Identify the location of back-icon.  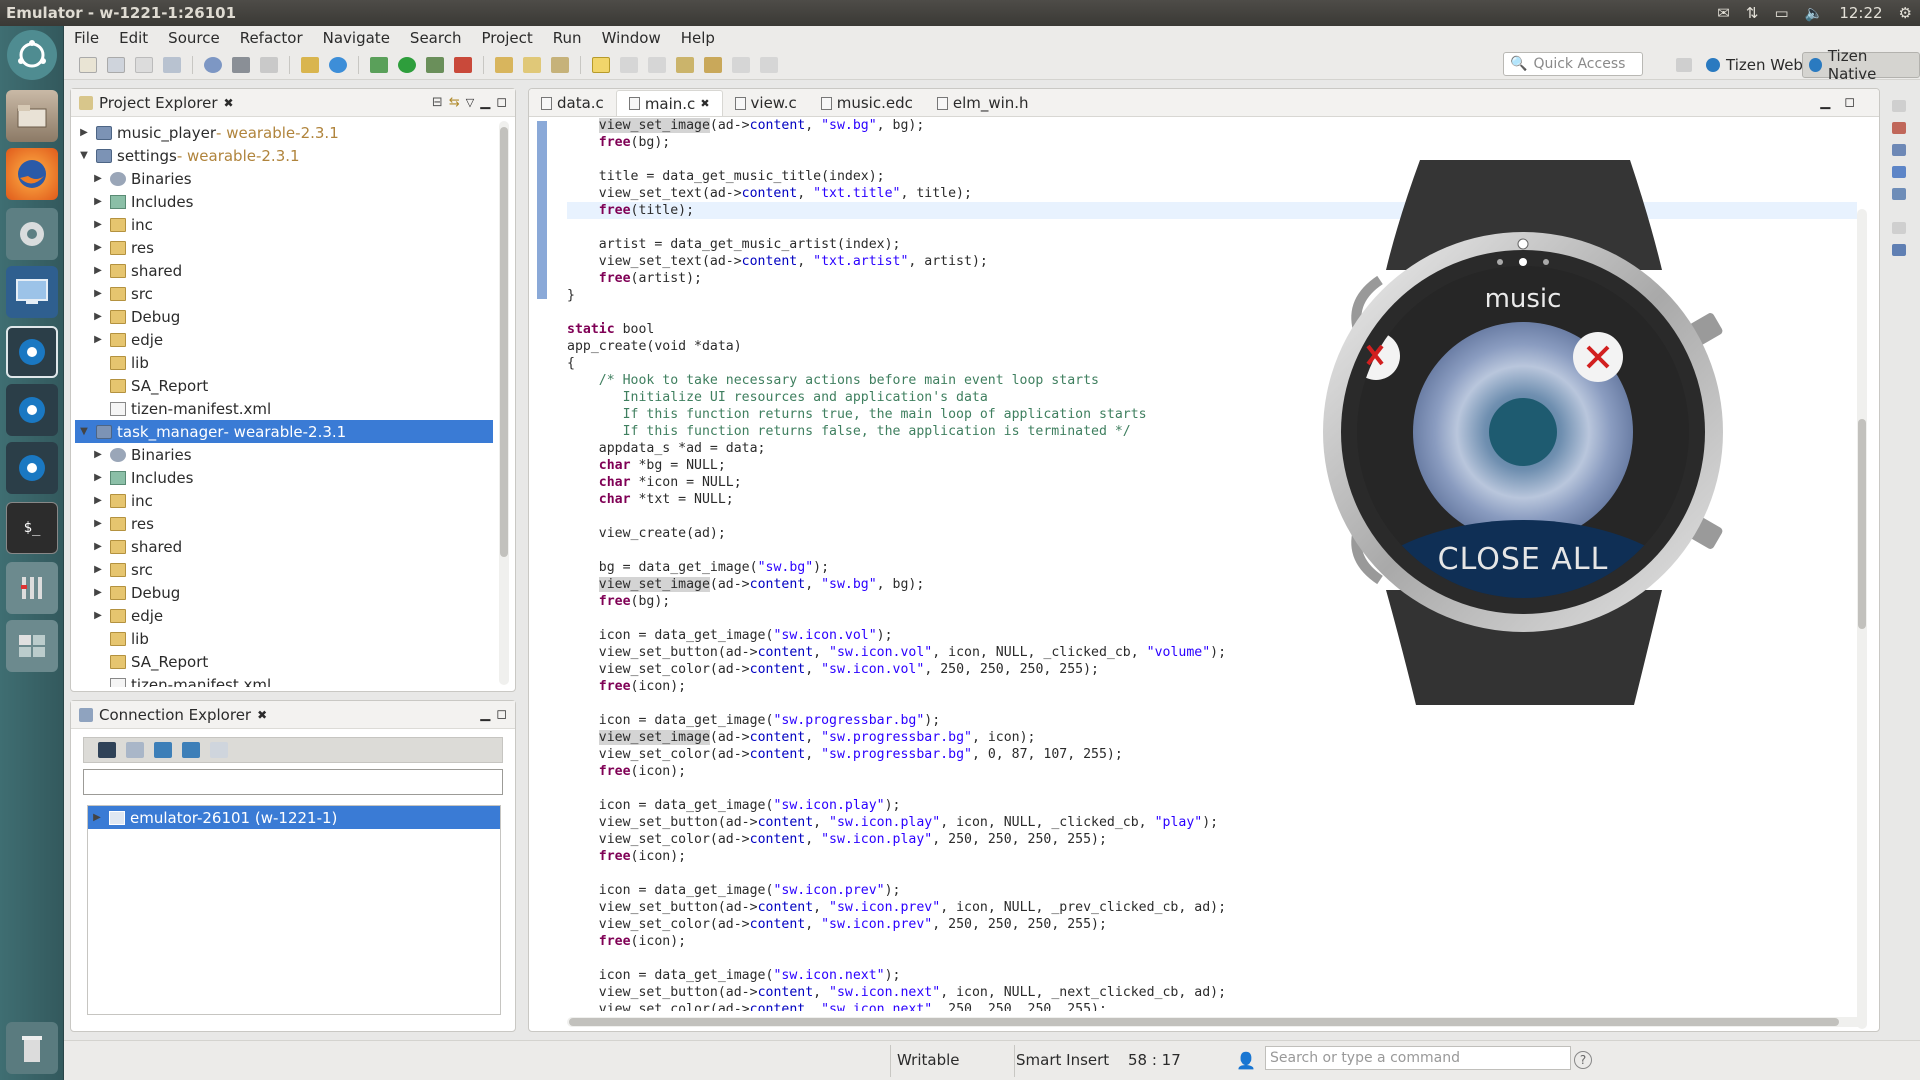
(713, 64).